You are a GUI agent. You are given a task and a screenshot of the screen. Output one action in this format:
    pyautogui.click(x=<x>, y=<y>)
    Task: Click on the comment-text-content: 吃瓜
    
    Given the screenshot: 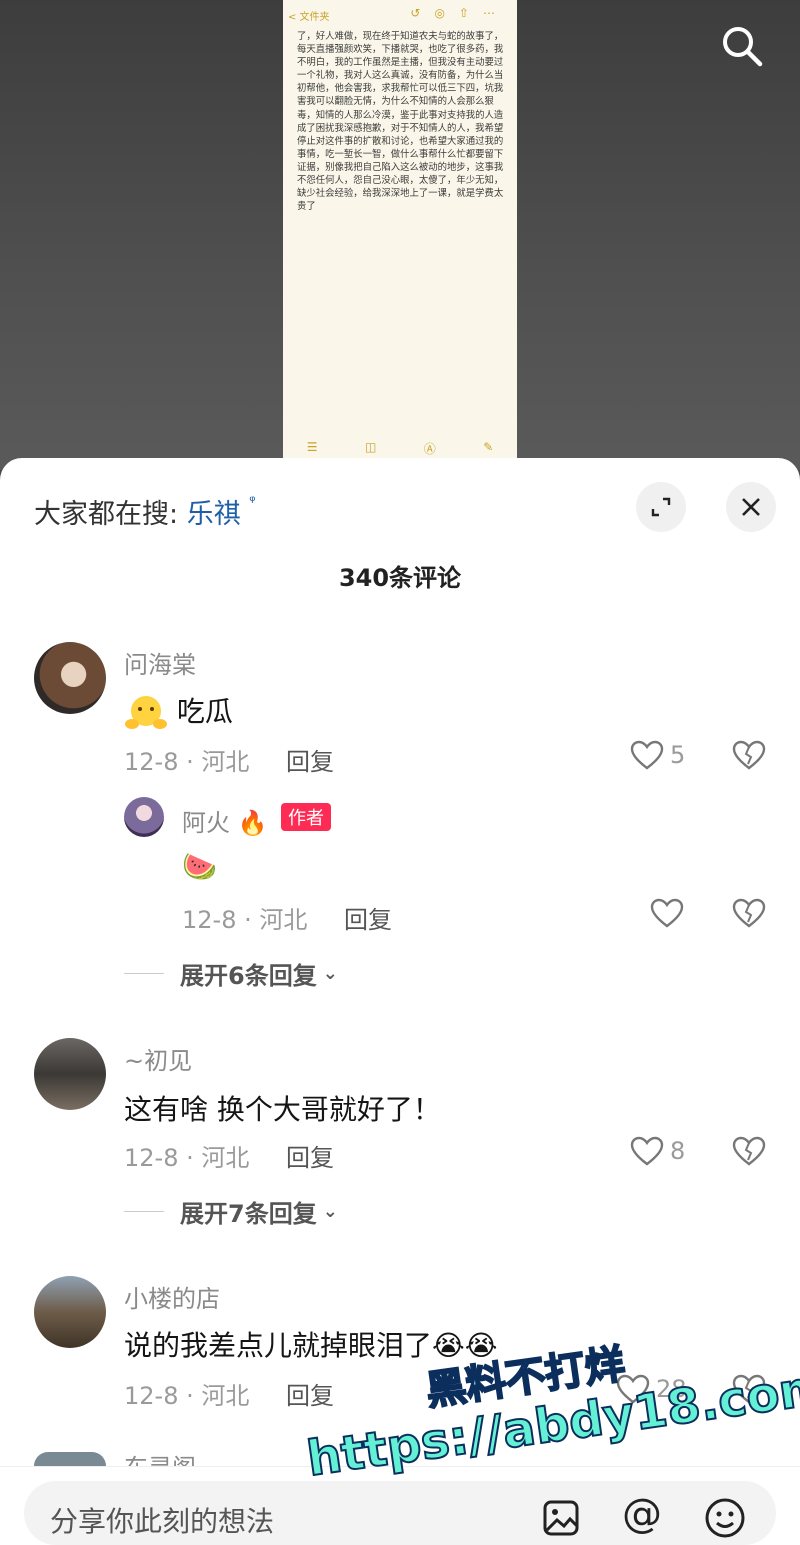 What is the action you would take?
    pyautogui.click(x=204, y=711)
    